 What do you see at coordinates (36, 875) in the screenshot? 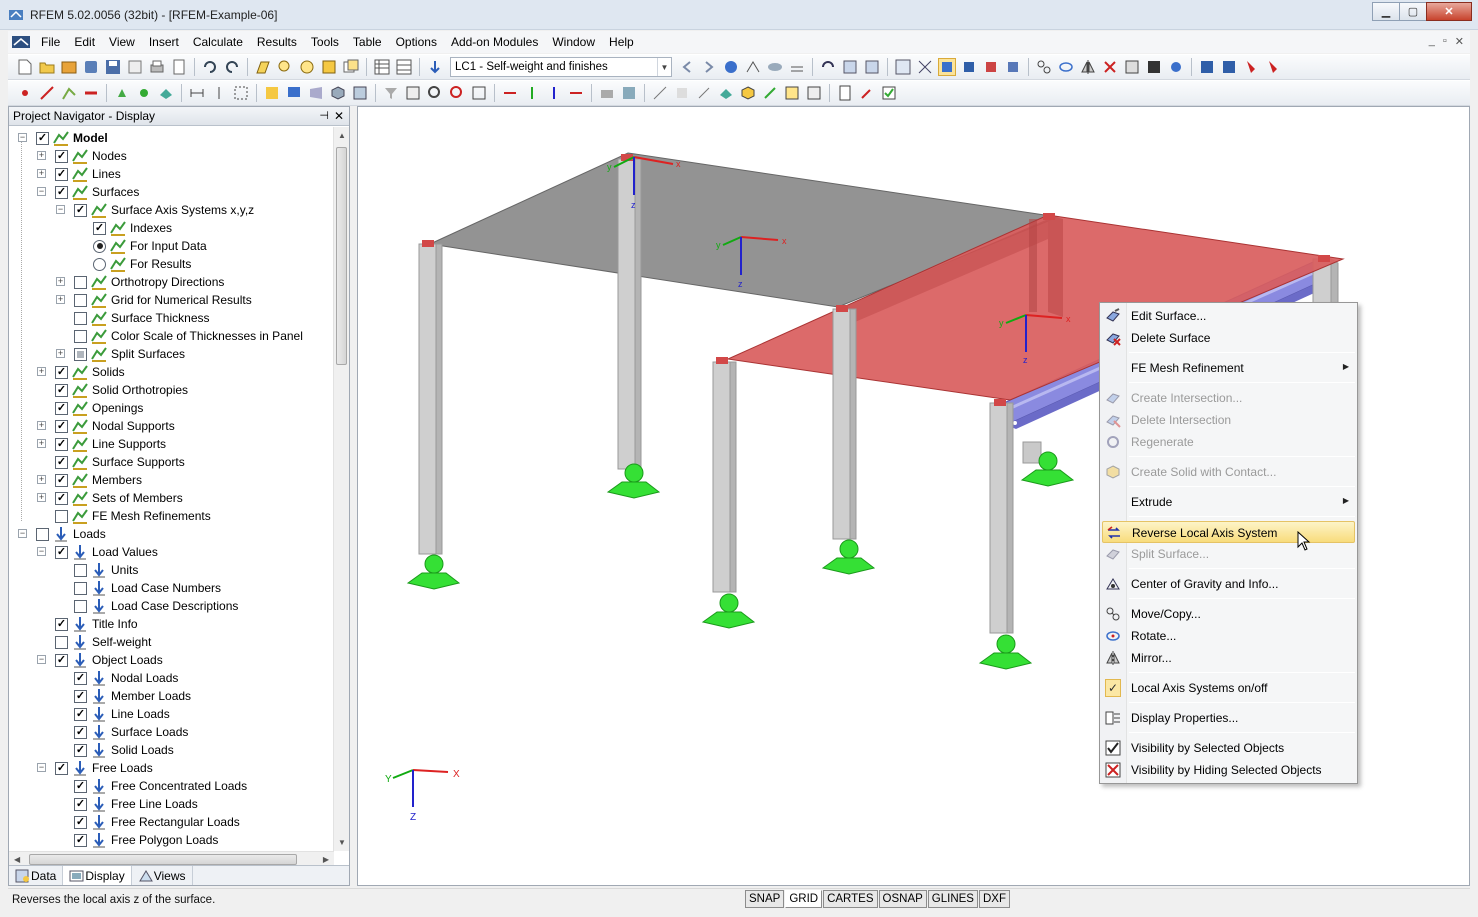
I see `tab-data: Data` at bounding box center [36, 875].